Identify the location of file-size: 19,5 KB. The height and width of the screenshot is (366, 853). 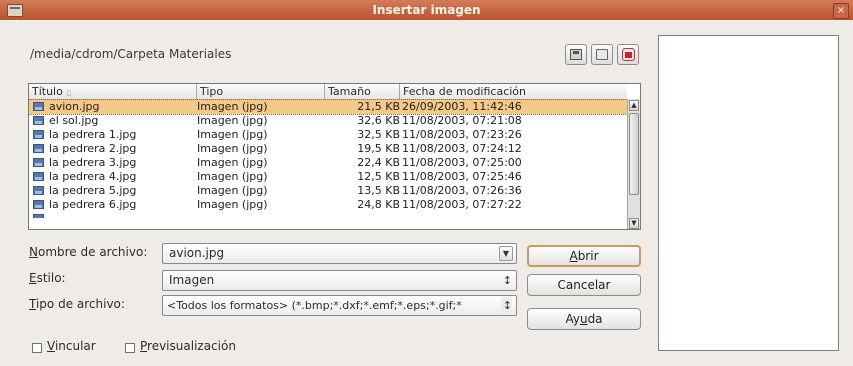
(378, 148).